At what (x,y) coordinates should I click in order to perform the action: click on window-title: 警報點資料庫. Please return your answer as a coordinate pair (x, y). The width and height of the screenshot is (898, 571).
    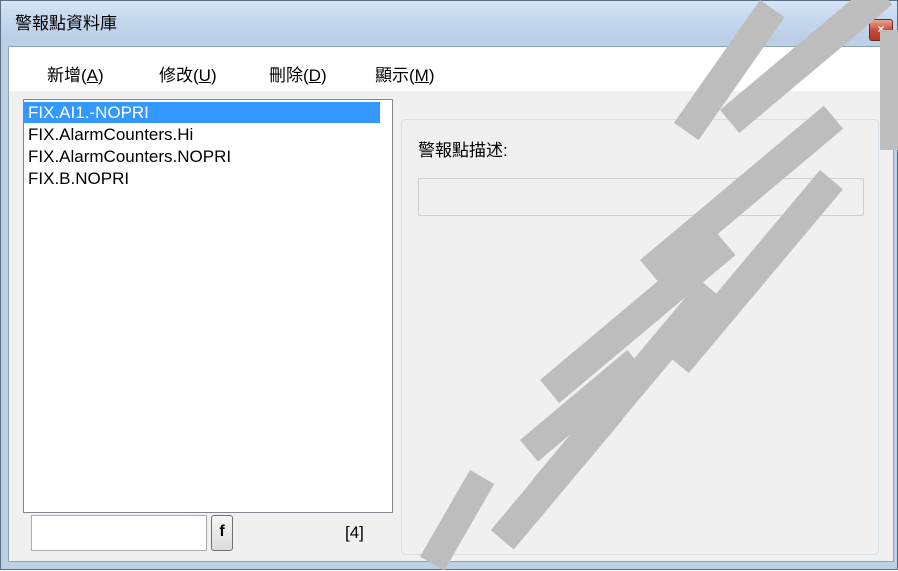
    Looking at the image, I should click on (66, 23).